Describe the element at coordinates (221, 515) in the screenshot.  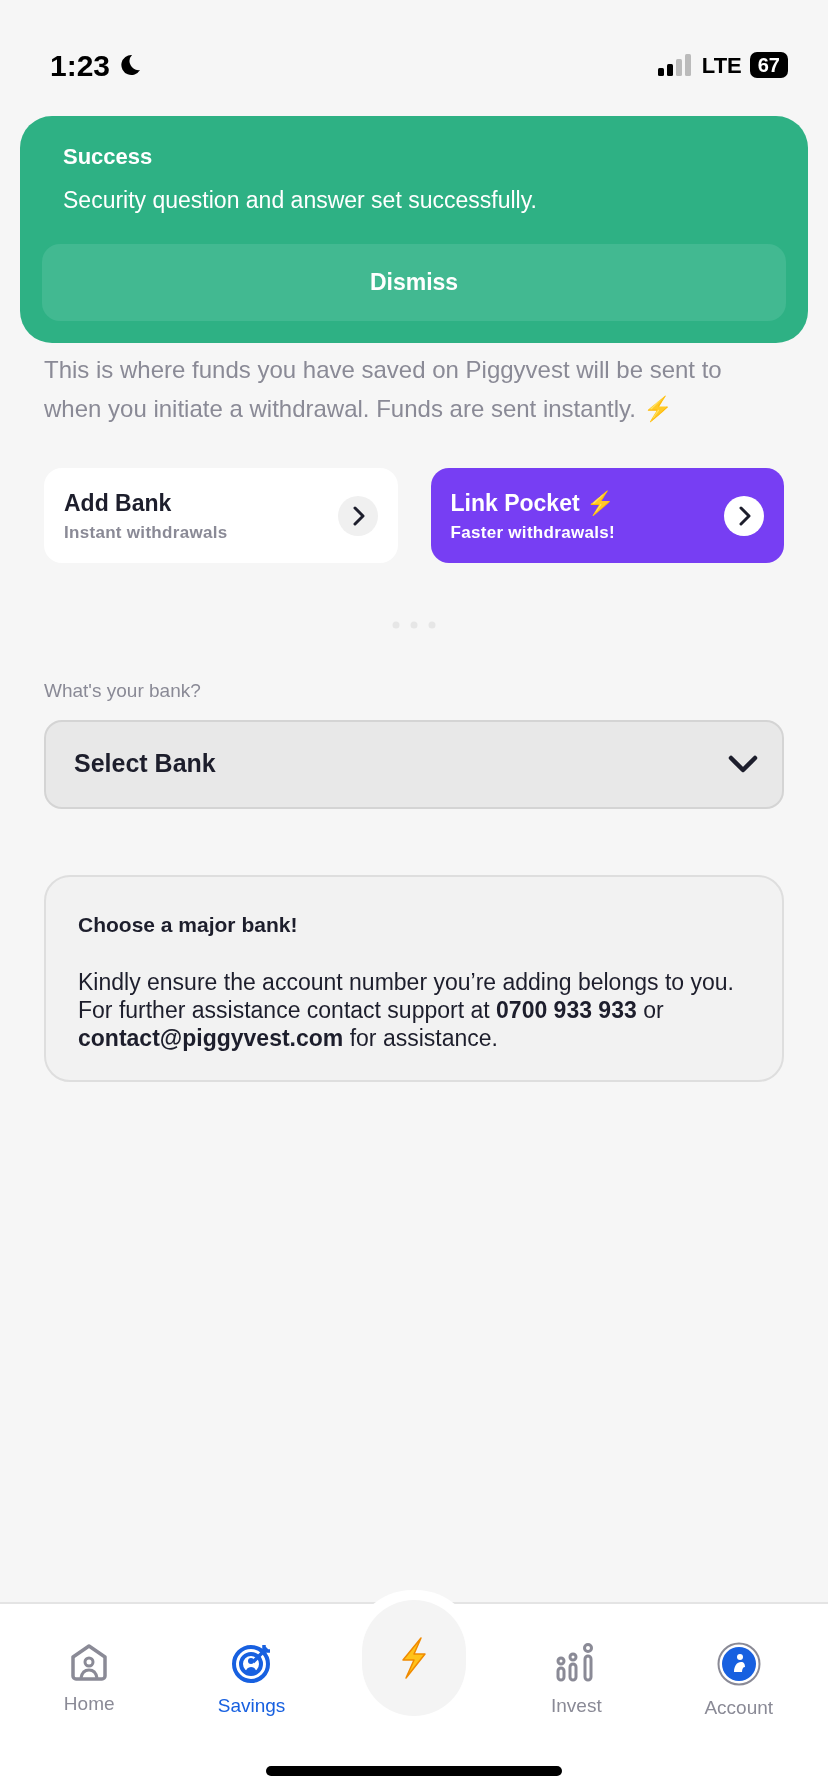
I see `add-bank-card: Add Bank Instant withdrawals` at that location.